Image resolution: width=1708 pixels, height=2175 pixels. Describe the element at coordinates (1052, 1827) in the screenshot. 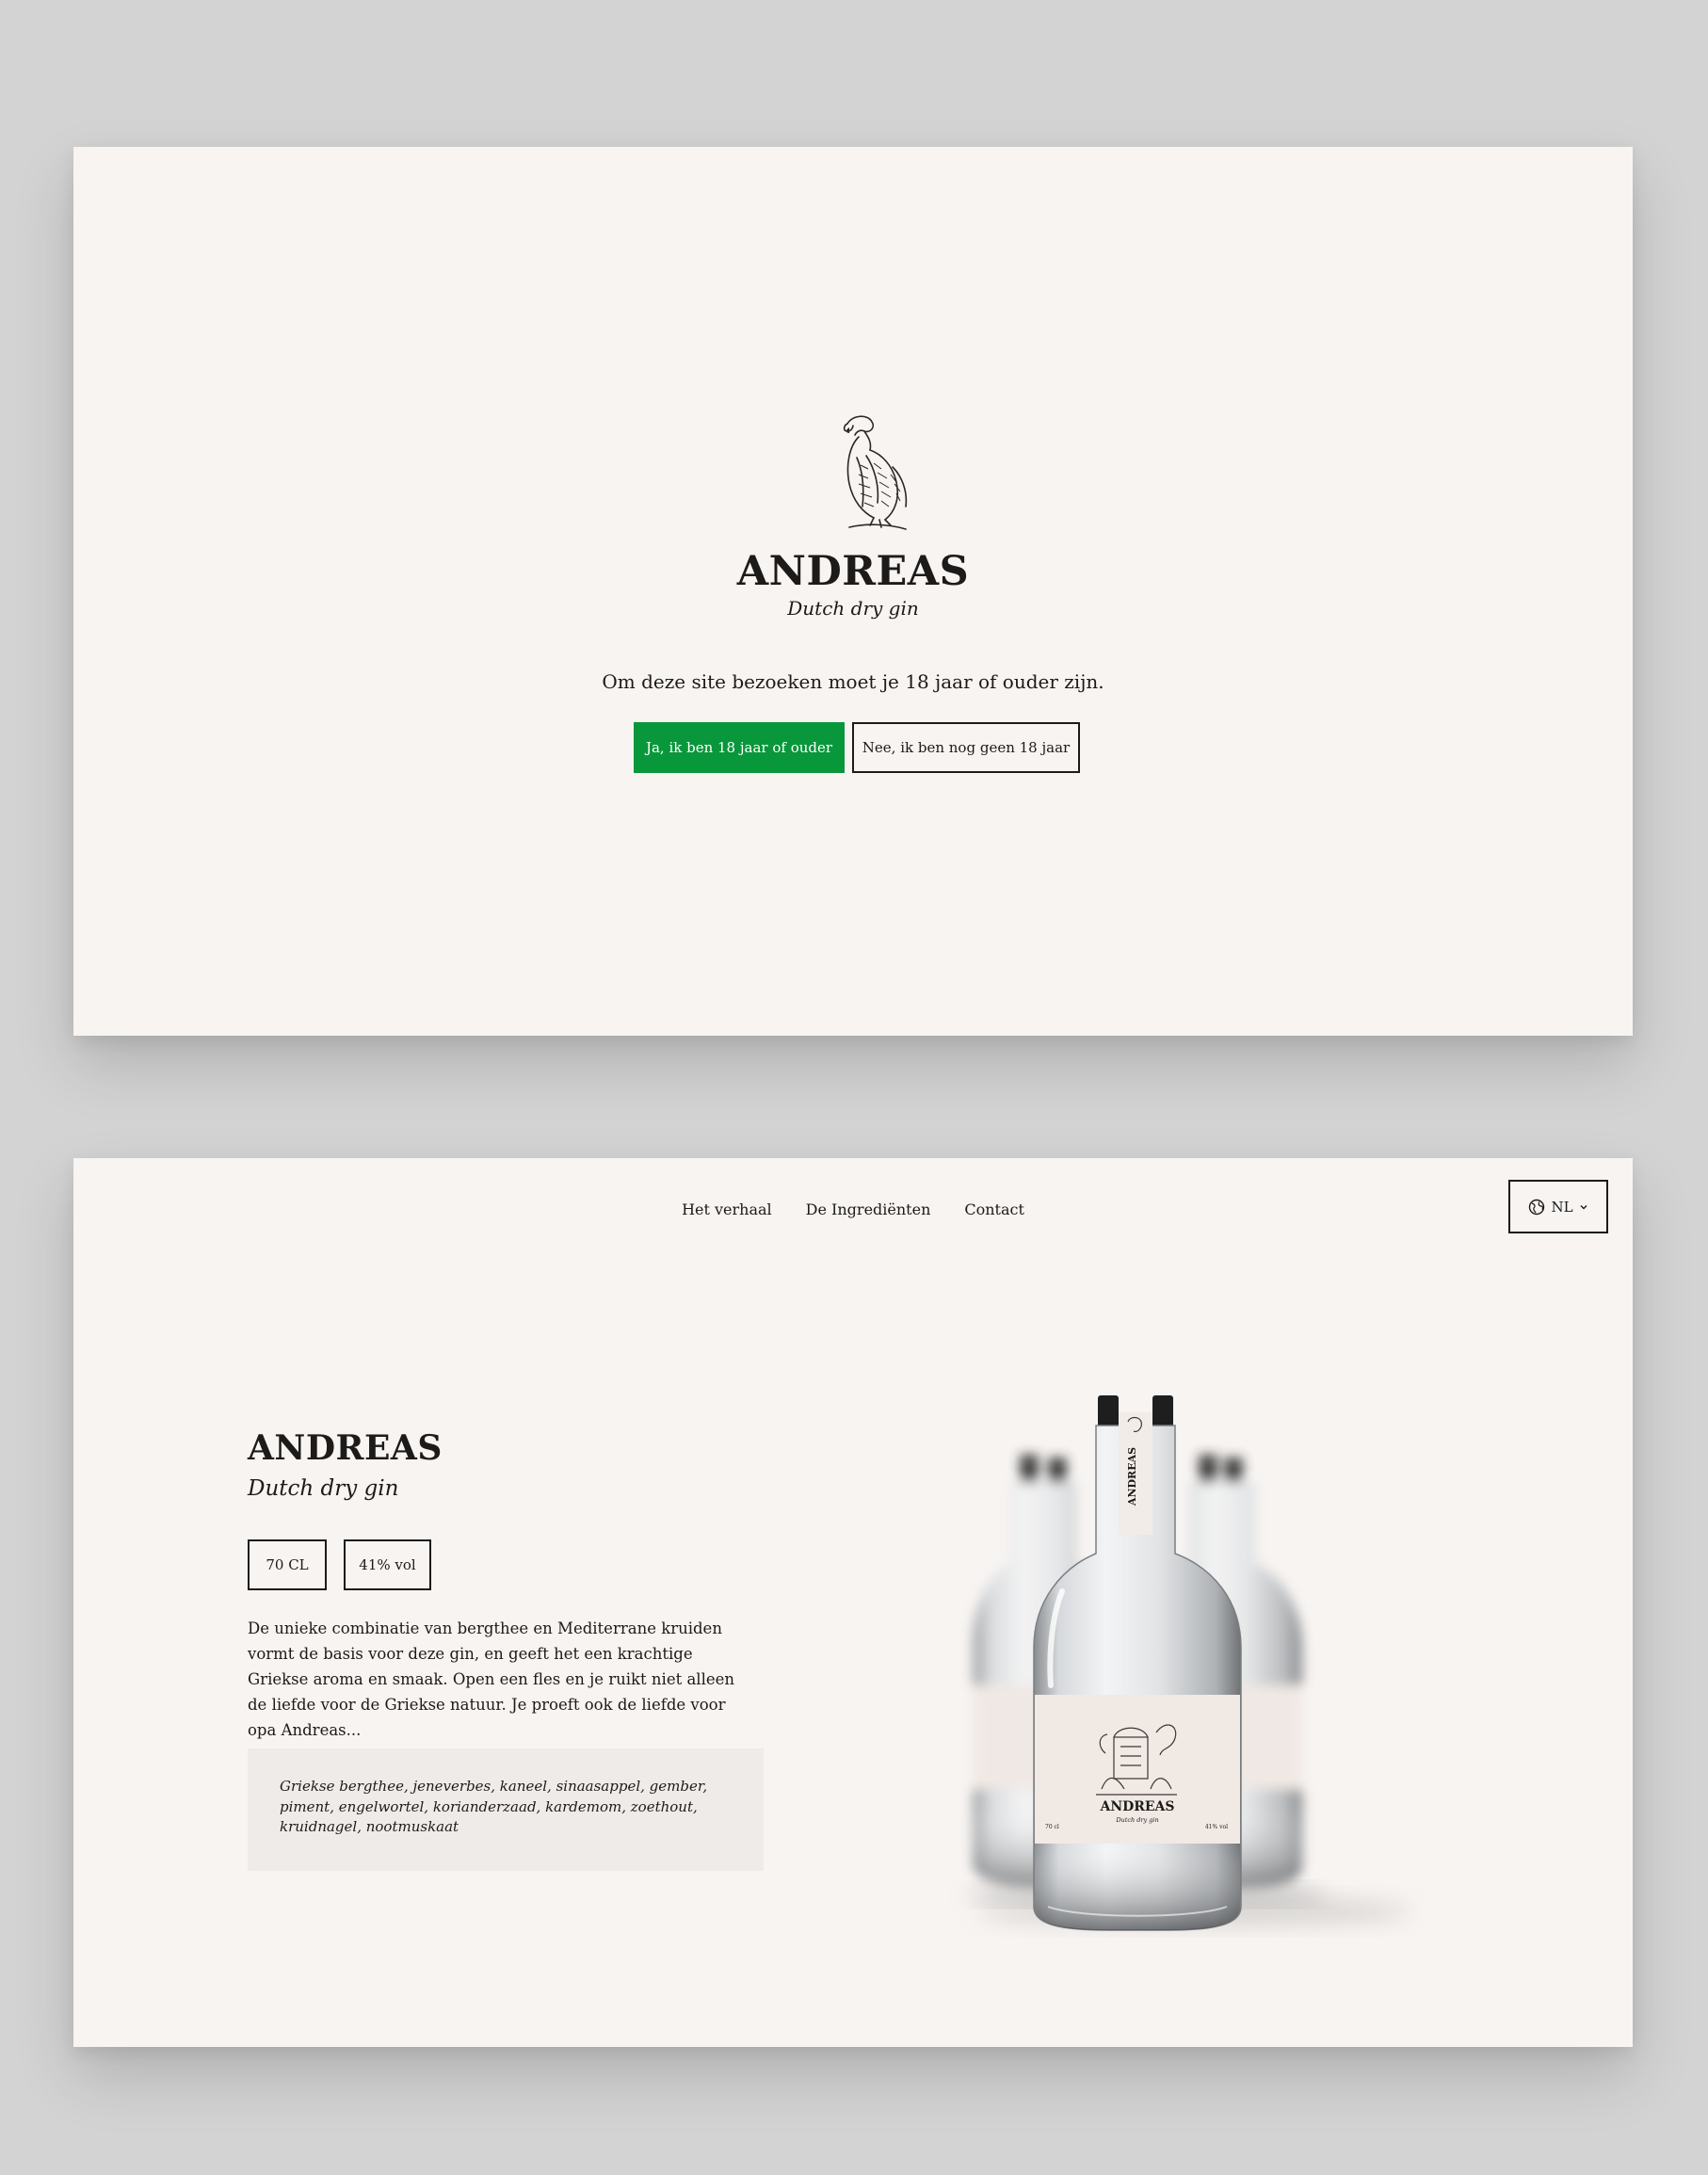

I see `bottle-label-volume: 70 cl` at that location.